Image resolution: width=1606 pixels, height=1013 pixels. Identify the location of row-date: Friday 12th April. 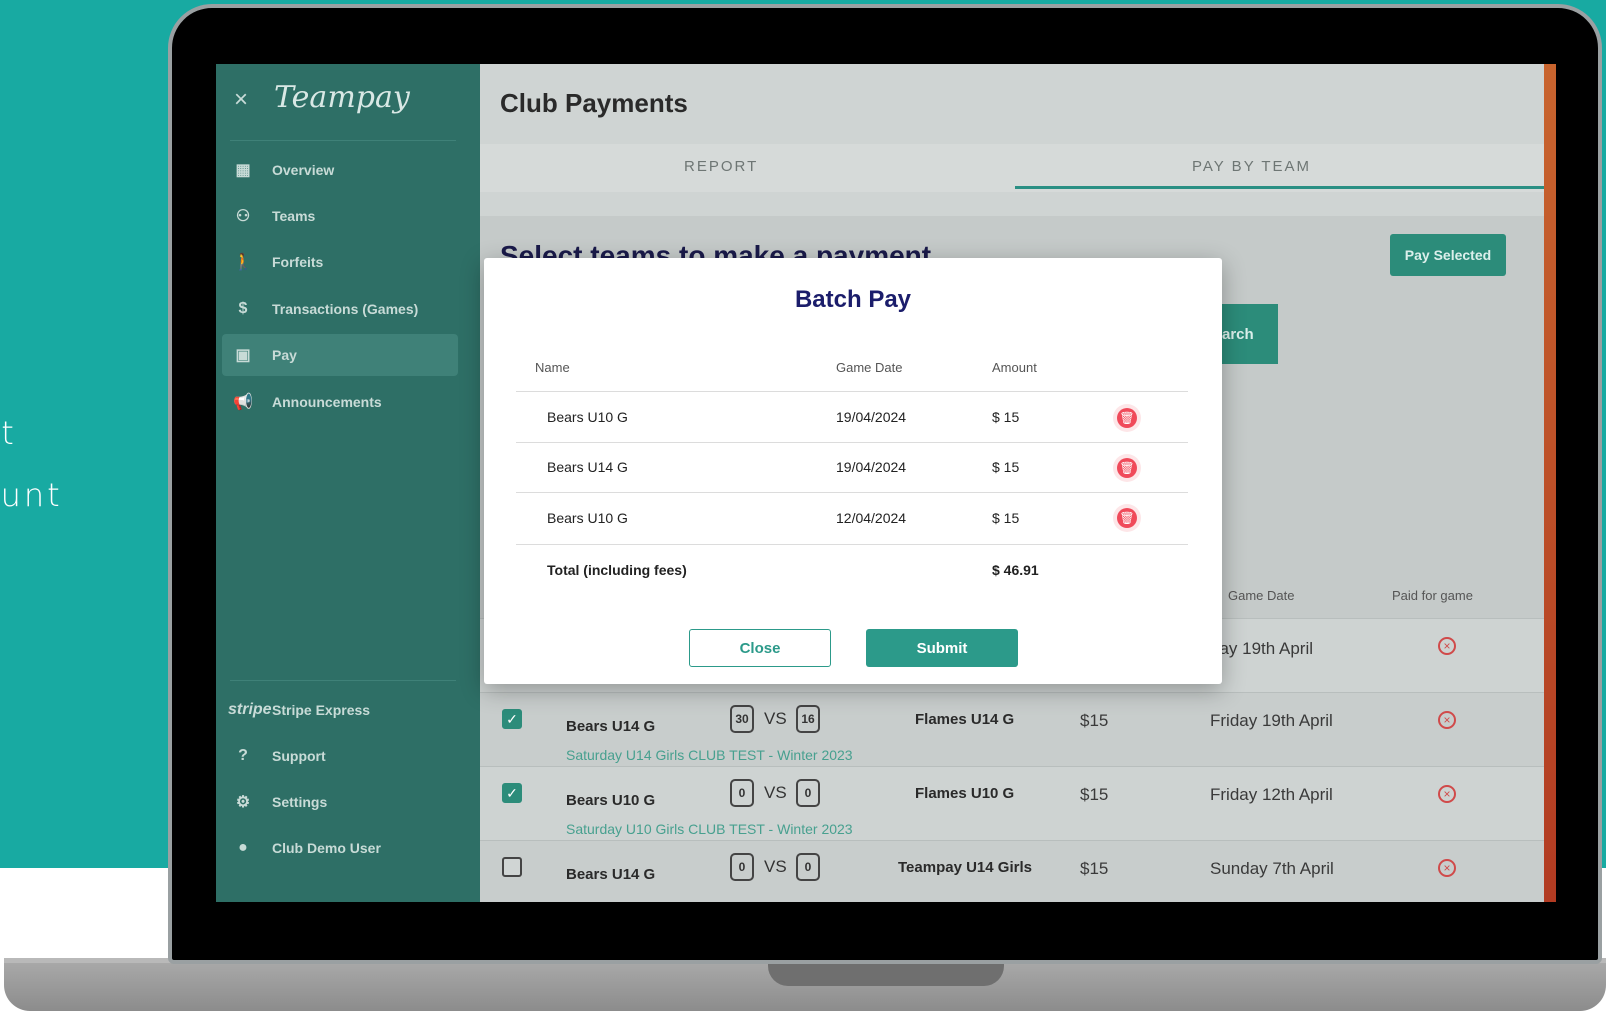
(1271, 794).